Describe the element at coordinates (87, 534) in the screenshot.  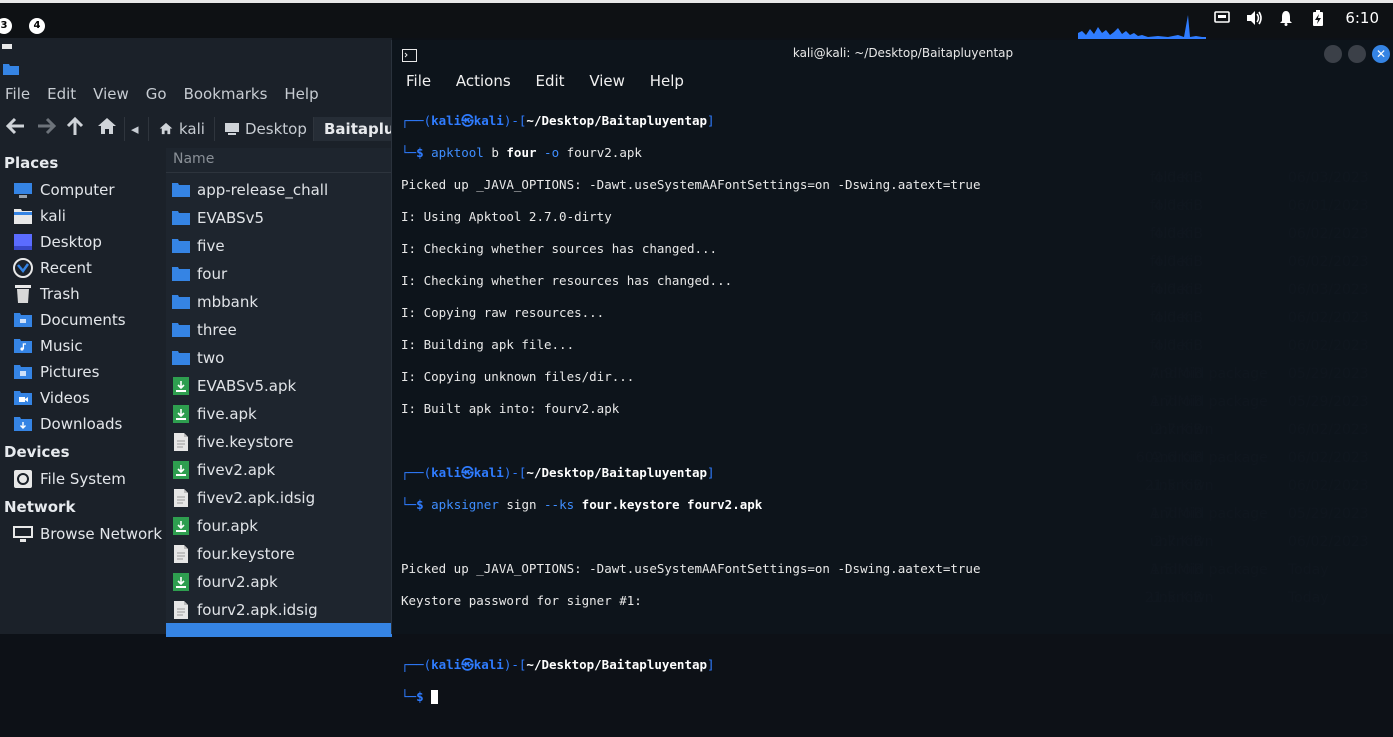
I see `sidebar-item-browse-network: Browse Network` at that location.